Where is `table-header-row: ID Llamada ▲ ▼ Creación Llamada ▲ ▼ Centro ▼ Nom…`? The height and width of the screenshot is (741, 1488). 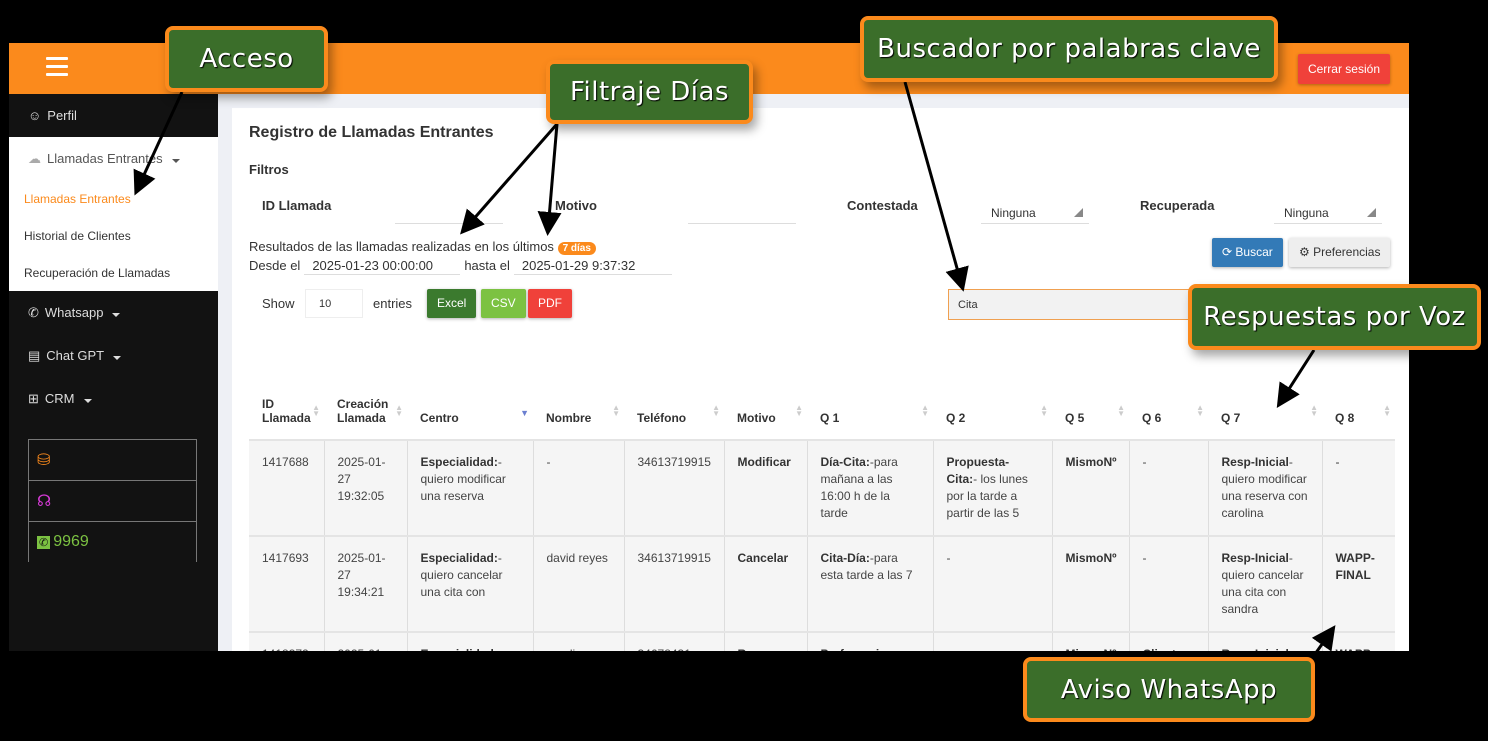 table-header-row: ID Llamada ▲ ▼ Creación Llamada ▲ ▼ Centro ▼ Nom… is located at coordinates (822, 411).